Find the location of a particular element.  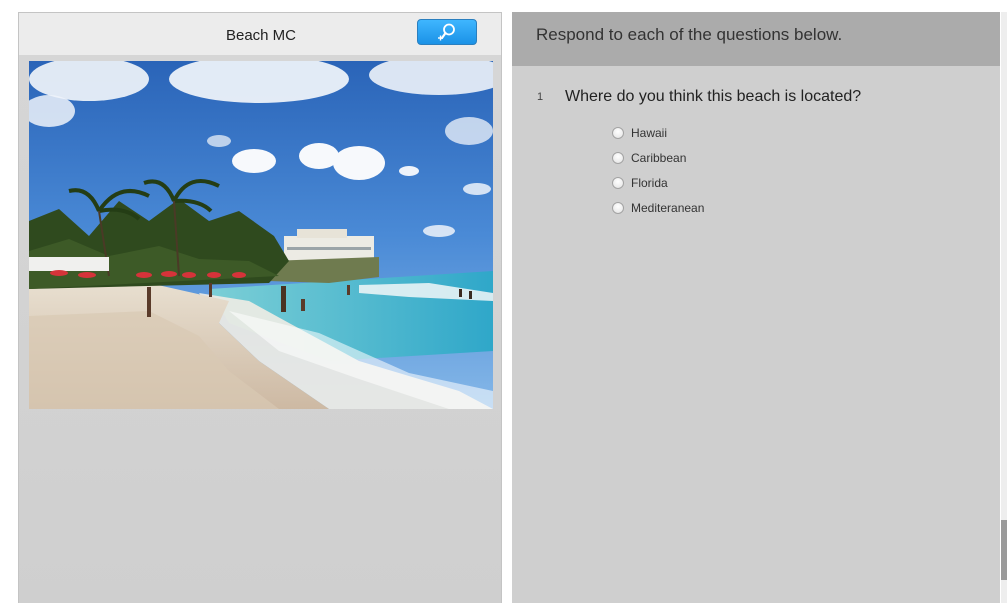

option-hawaii: Hawaii is located at coordinates (658, 132).